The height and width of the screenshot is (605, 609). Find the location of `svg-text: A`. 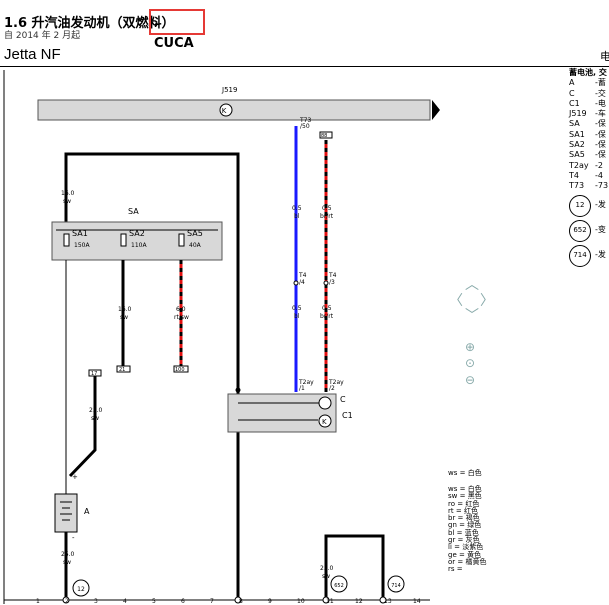

svg-text: A is located at coordinates (87, 511).